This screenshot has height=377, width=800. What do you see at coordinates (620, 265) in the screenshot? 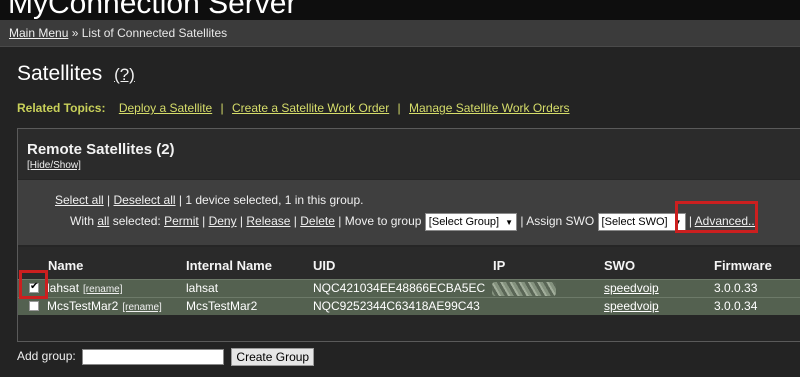
I see `col-swo-header: SWO` at bounding box center [620, 265].